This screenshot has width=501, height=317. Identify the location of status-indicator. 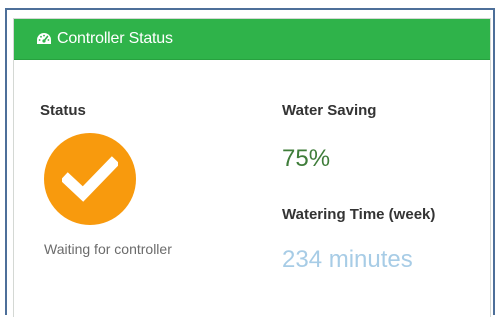
(90, 179).